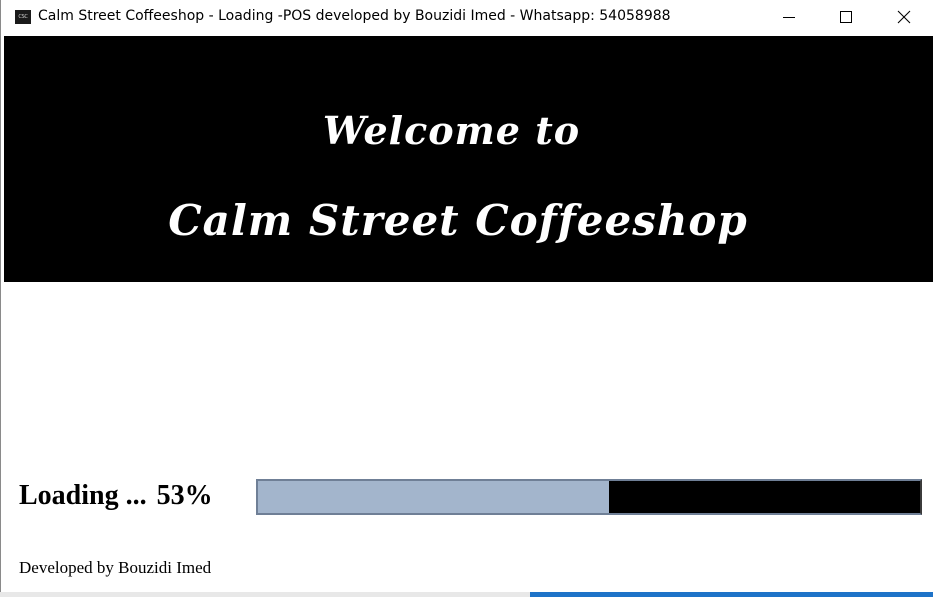 The height and width of the screenshot is (597, 933). What do you see at coordinates (433, 497) in the screenshot?
I see `progress-fill` at bounding box center [433, 497].